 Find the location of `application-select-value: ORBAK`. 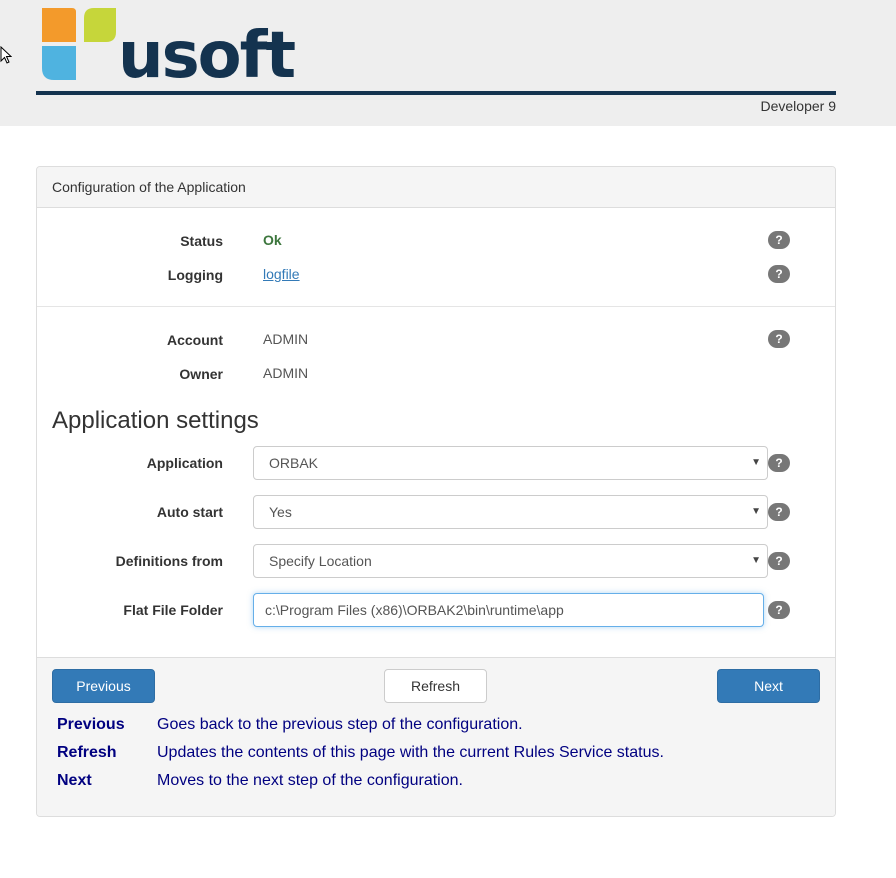

application-select-value: ORBAK is located at coordinates (294, 463).